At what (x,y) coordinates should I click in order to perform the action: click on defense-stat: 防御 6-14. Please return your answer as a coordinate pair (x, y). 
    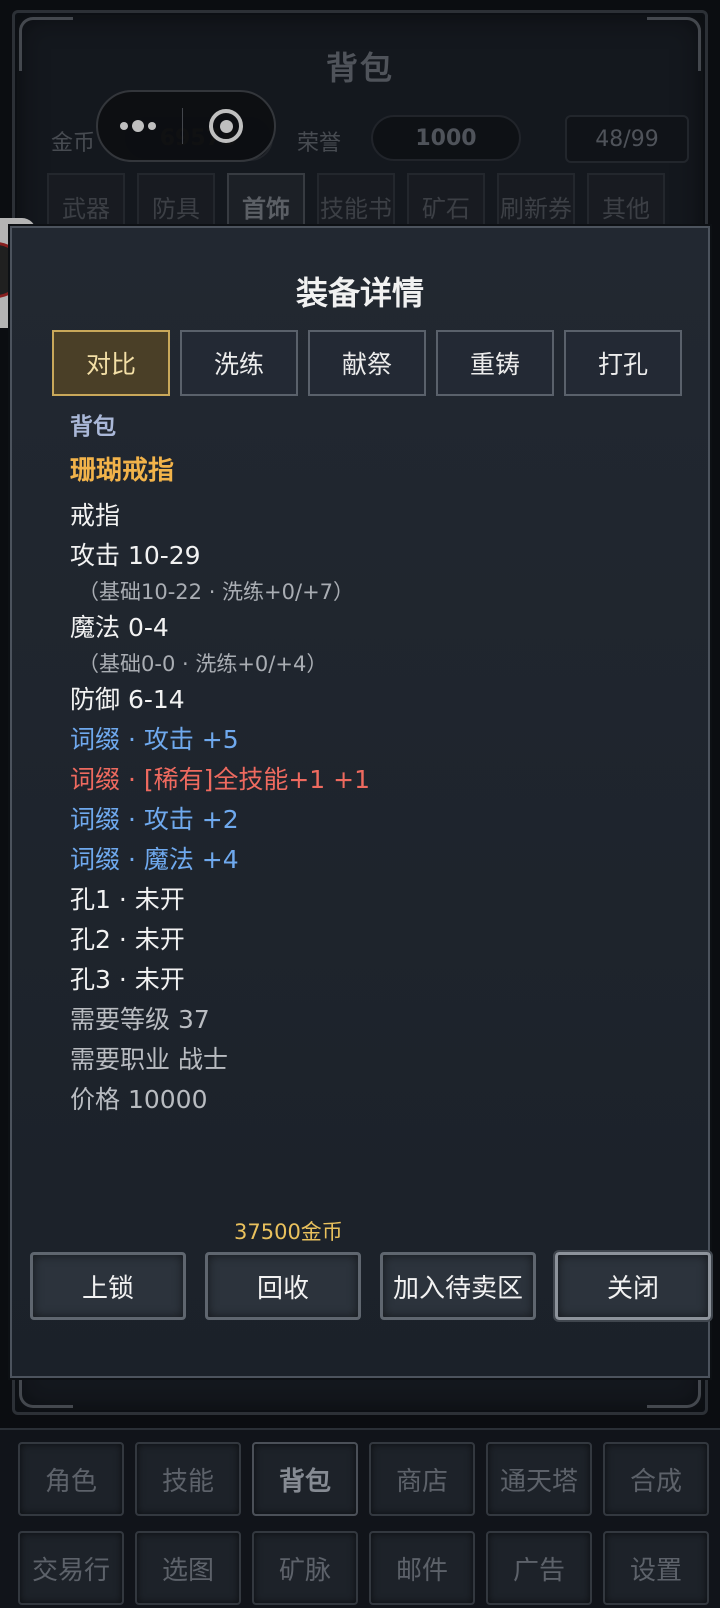
    Looking at the image, I should click on (127, 699).